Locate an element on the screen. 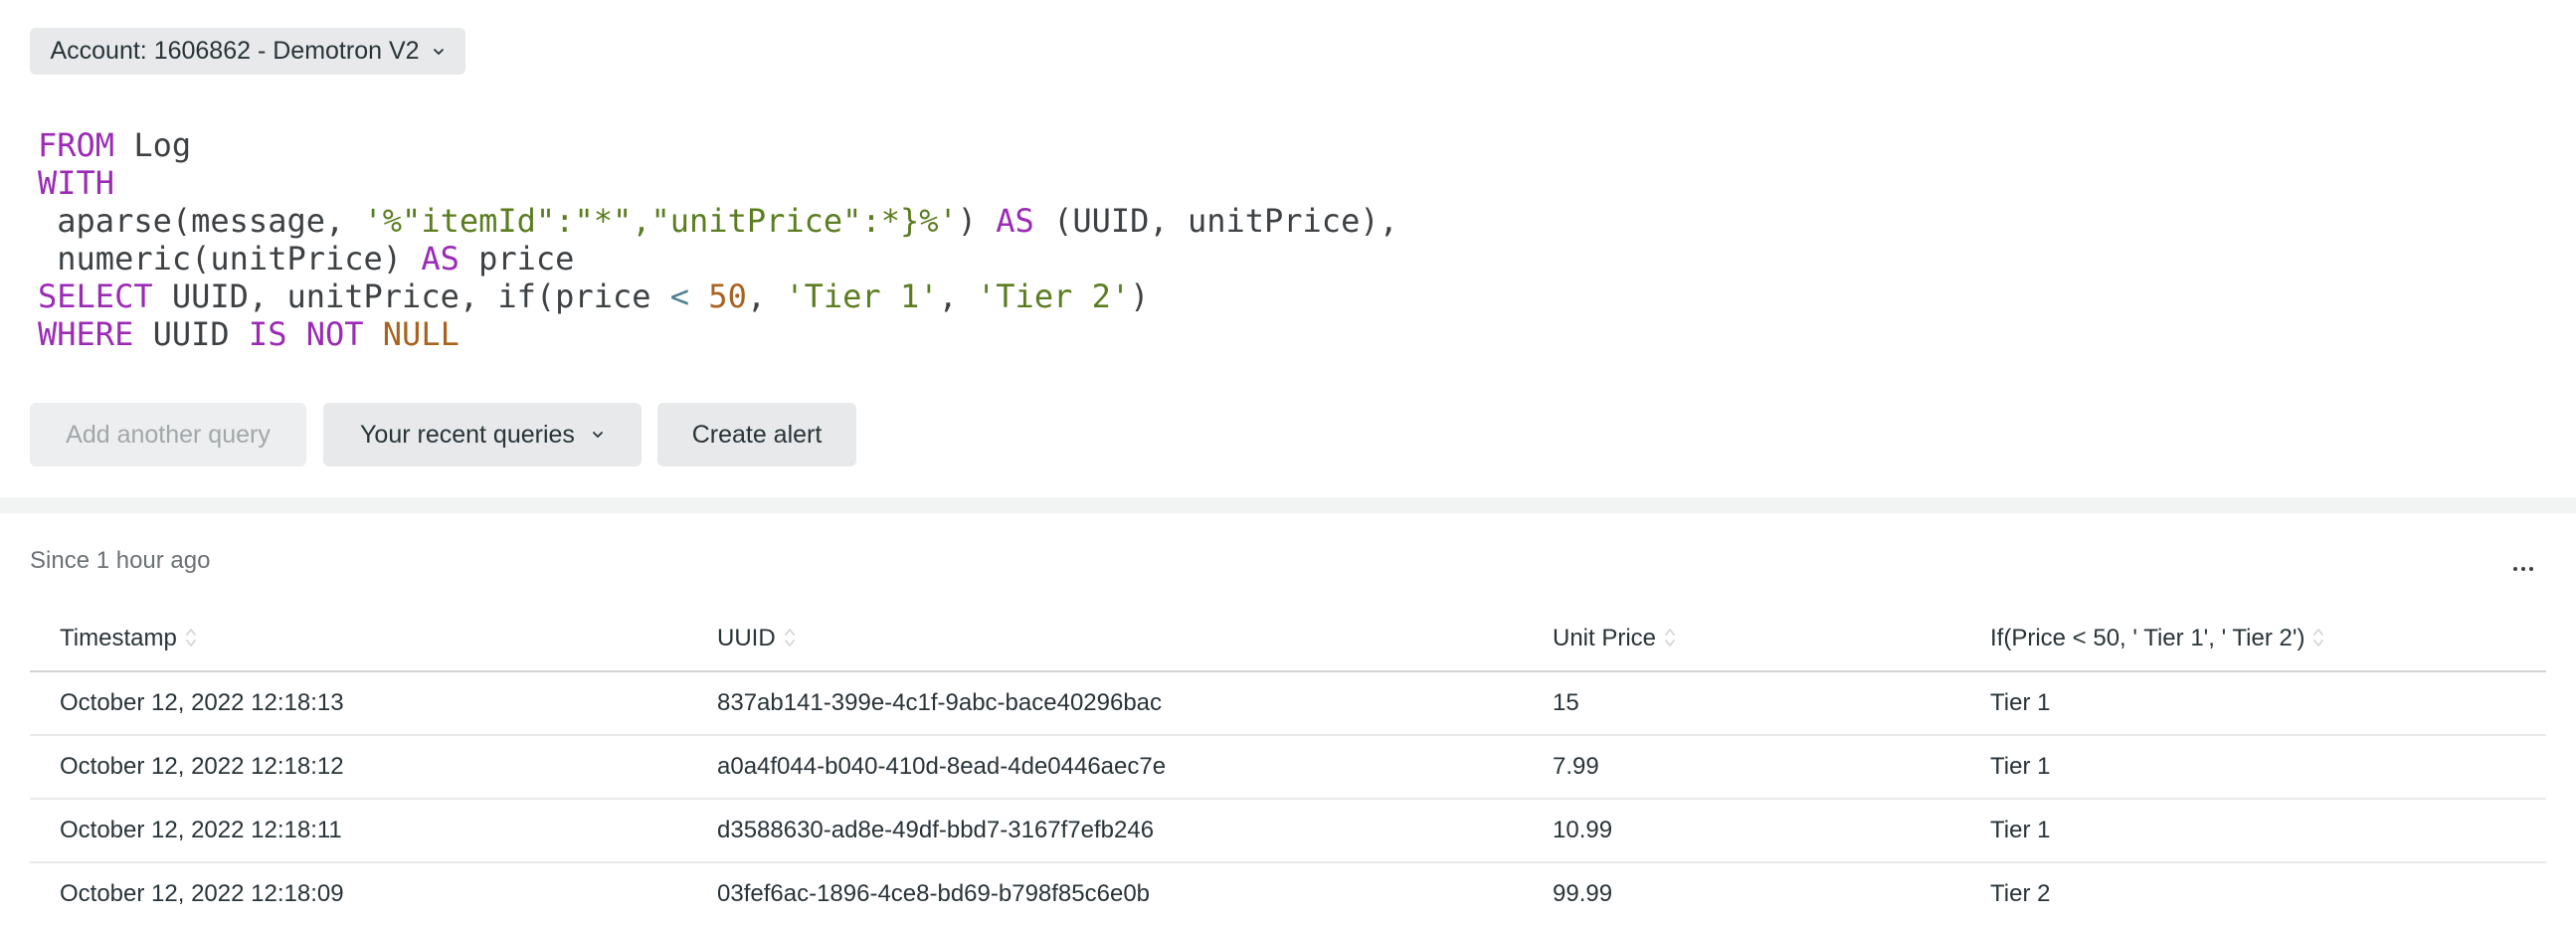 The image size is (2576, 925). account-selector-button: Account: 1606862 - Demotron V2 is located at coordinates (247, 51).